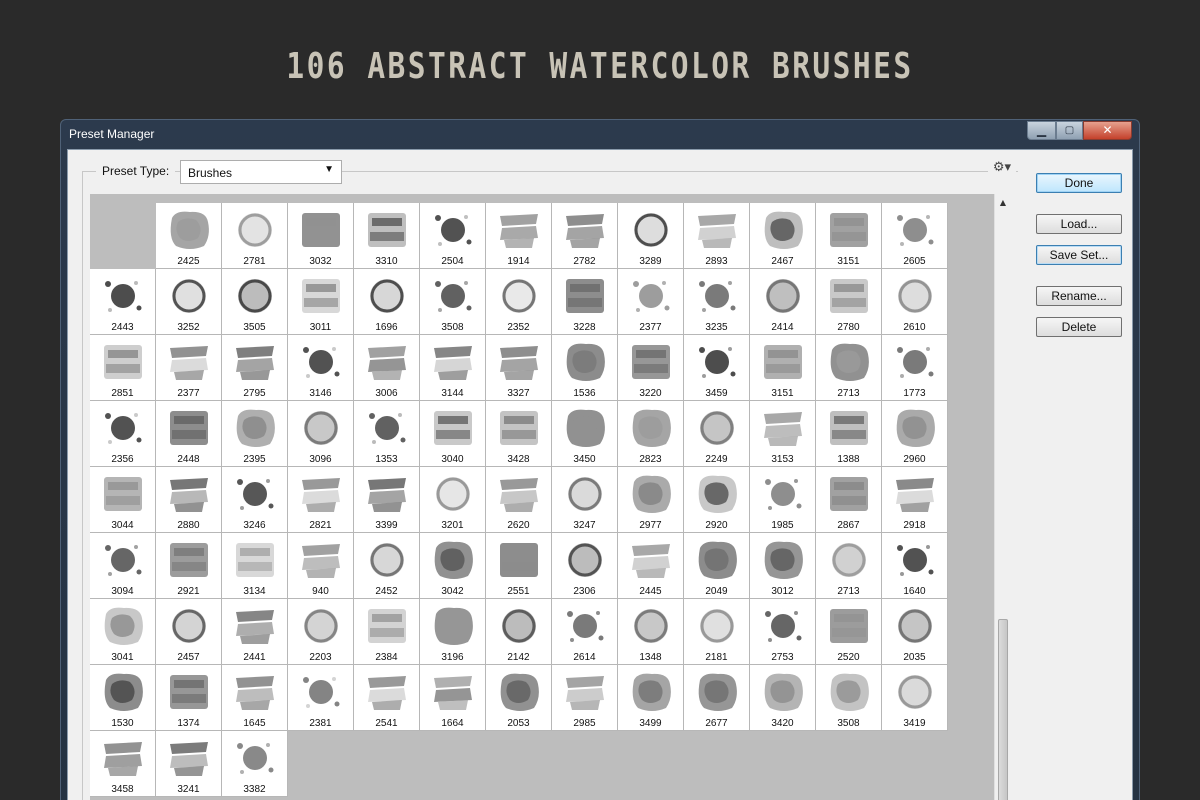 Image resolution: width=1200 pixels, height=800 pixels. I want to click on vertical-scrollbar: ▲ ▼, so click(1002, 497).